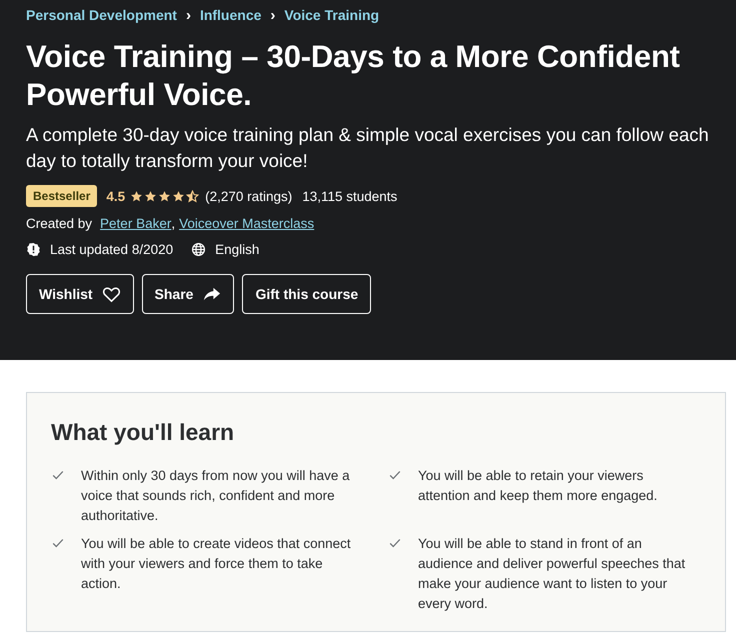 The width and height of the screenshot is (736, 637). What do you see at coordinates (538, 486) in the screenshot?
I see `learn-item: You will be able to retain your viewers attention and keep them more engaged.` at bounding box center [538, 486].